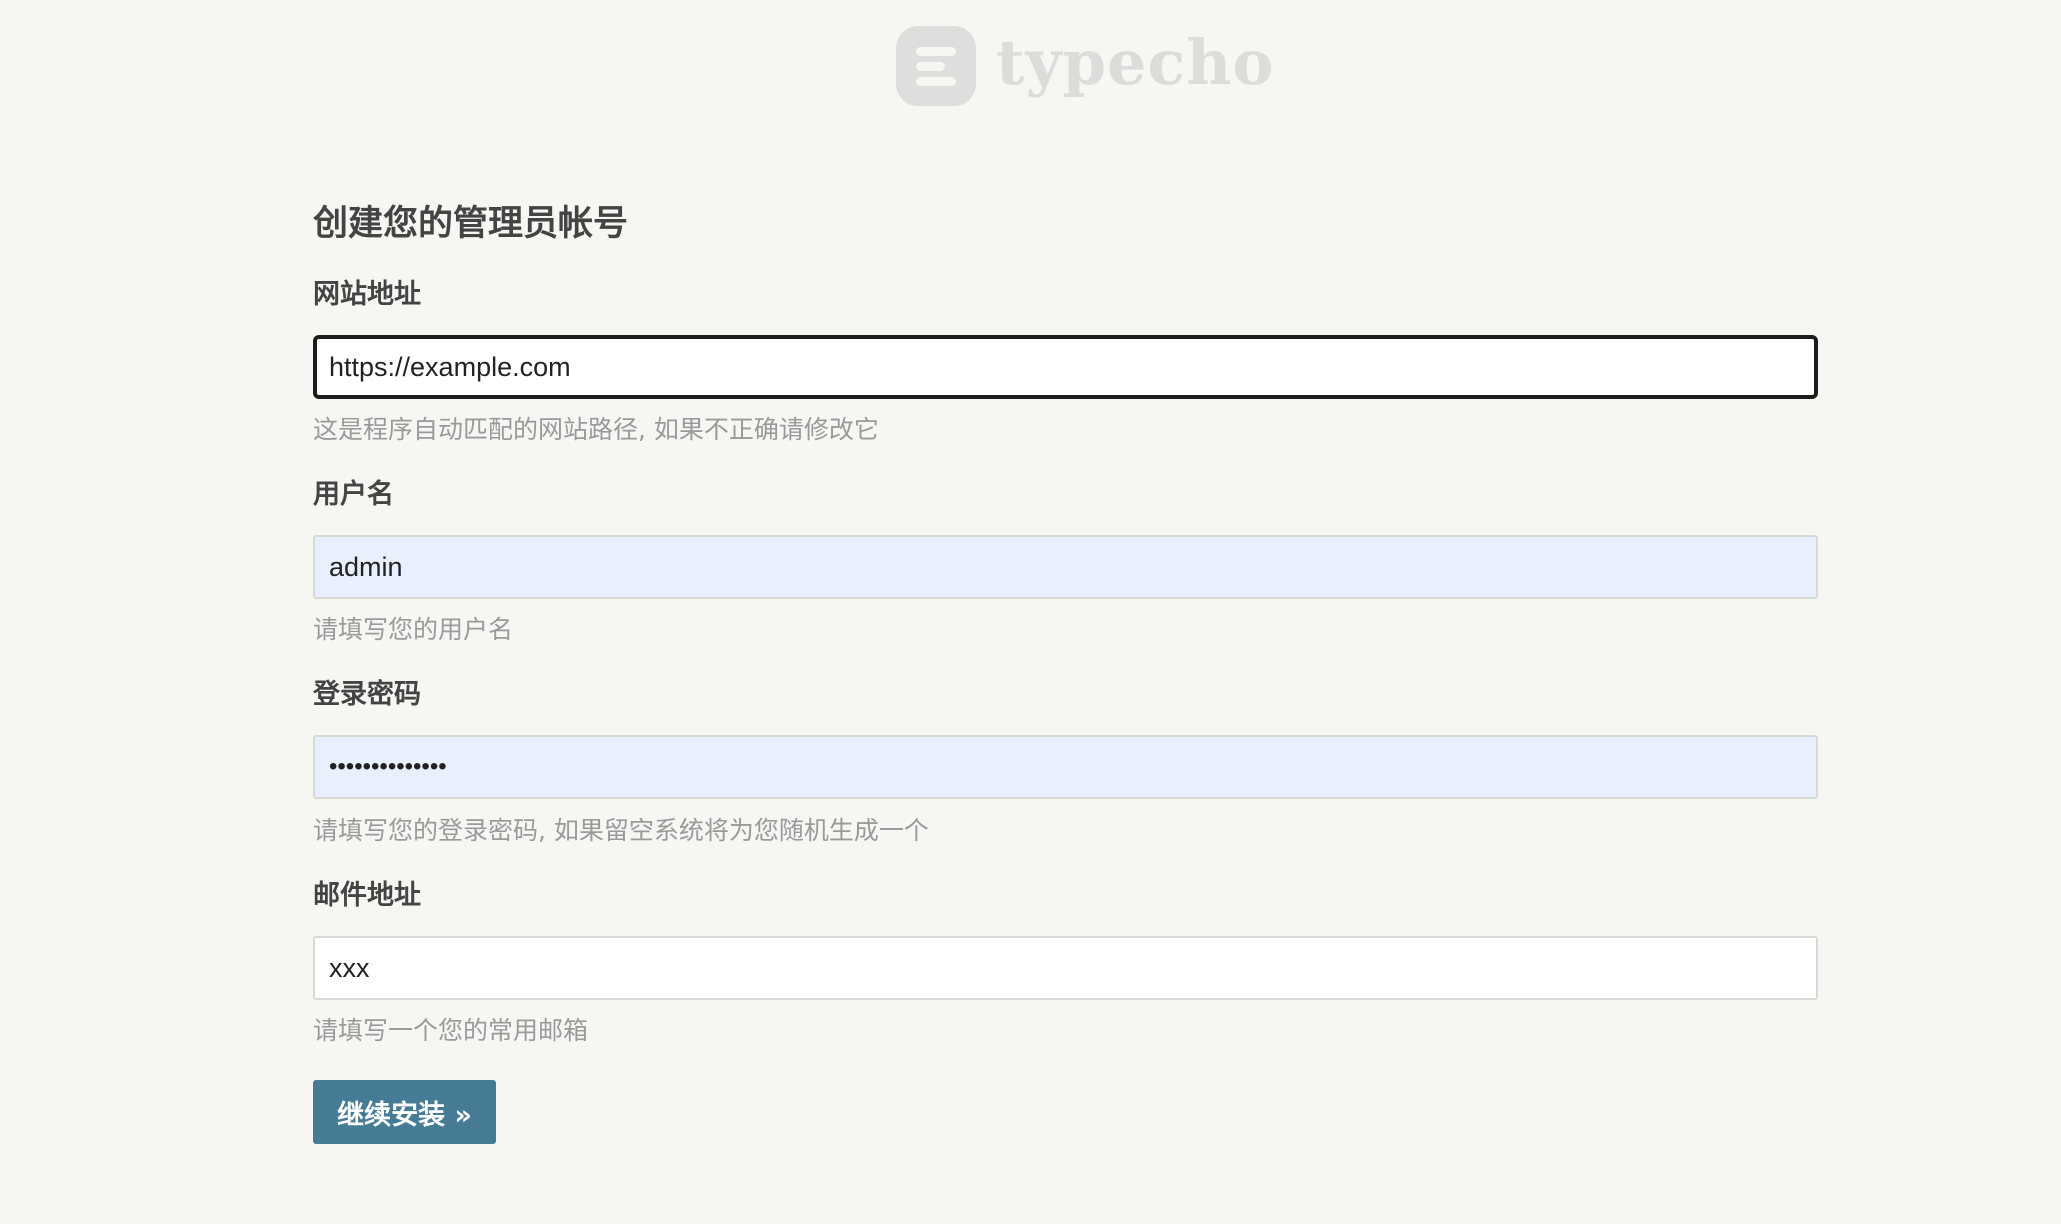  I want to click on username-input, so click(1065, 567).